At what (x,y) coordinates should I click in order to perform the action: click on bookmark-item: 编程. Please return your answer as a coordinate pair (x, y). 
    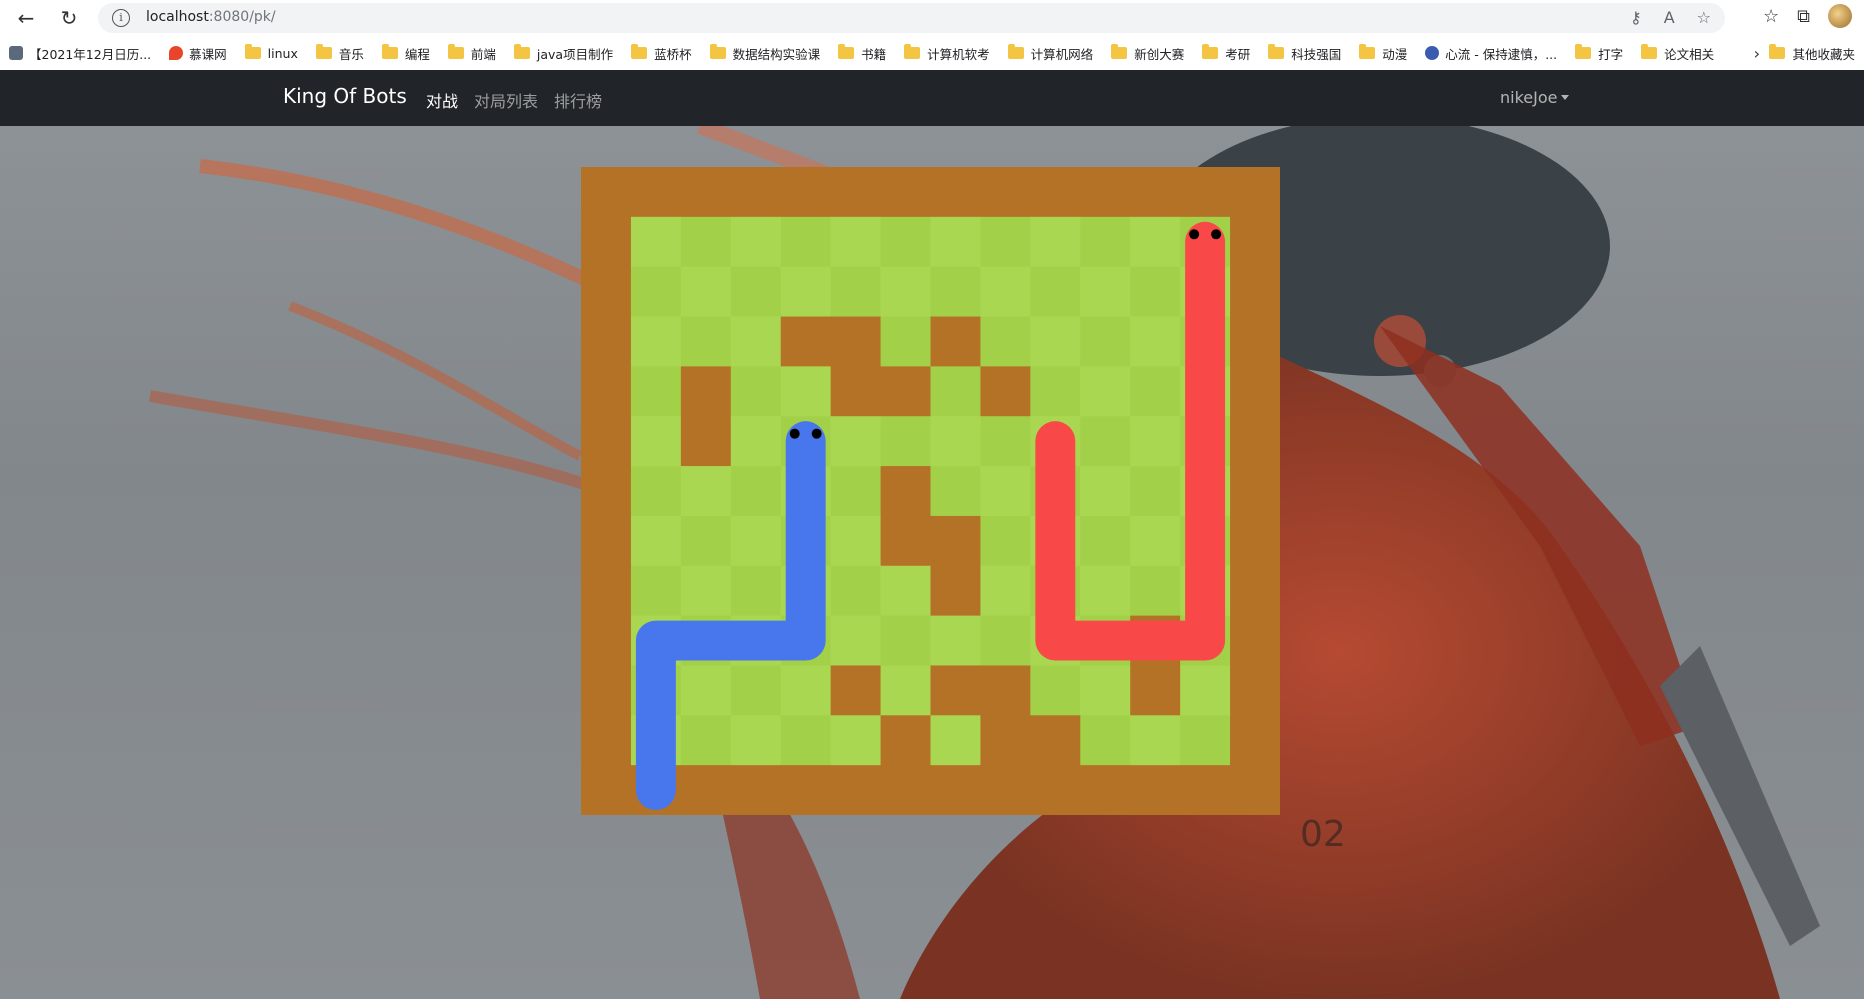
    Looking at the image, I should click on (406, 53).